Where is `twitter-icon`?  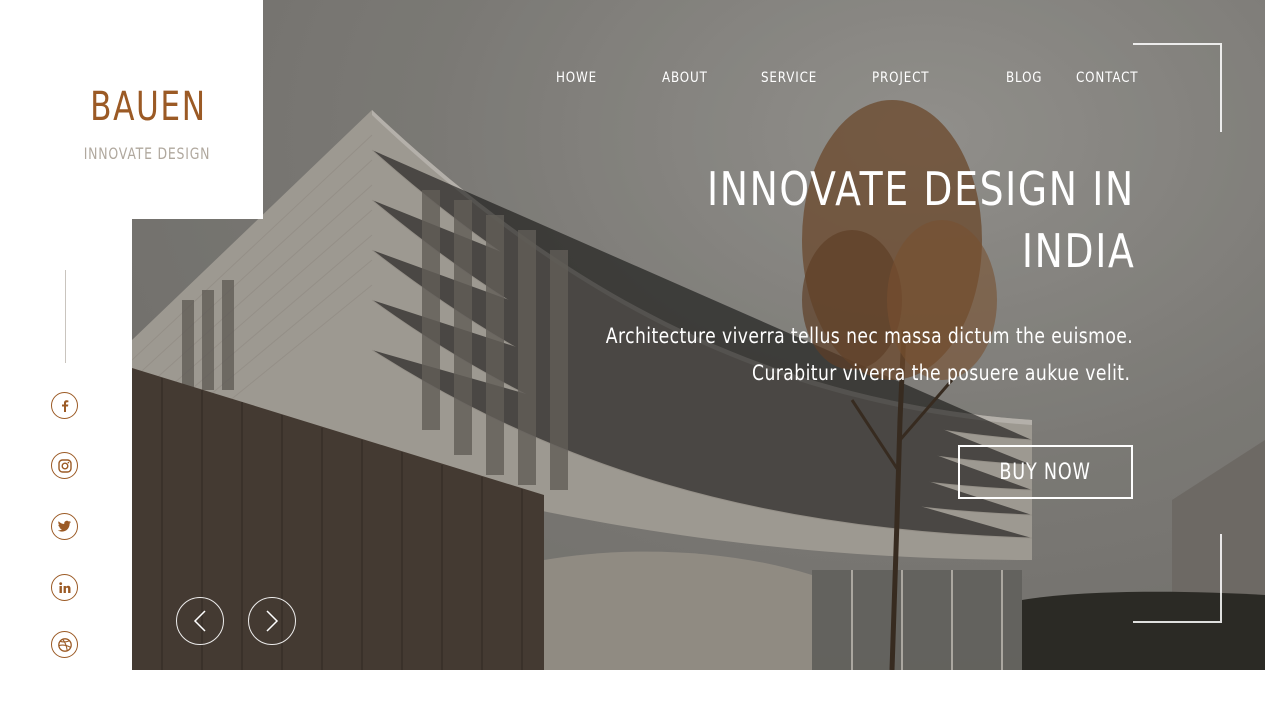 twitter-icon is located at coordinates (64, 526).